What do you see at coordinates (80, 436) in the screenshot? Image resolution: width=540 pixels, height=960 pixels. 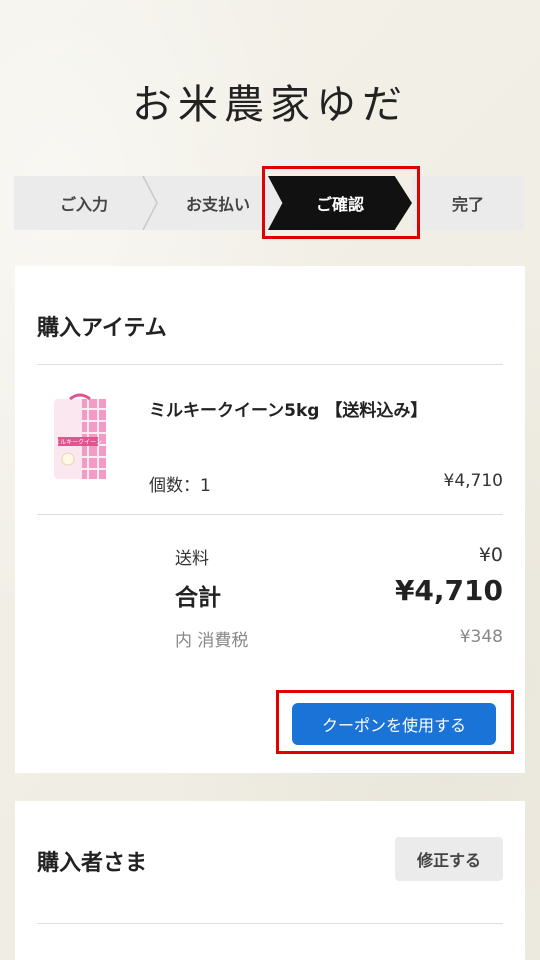 I see `product-image: ミルキークイーン` at bounding box center [80, 436].